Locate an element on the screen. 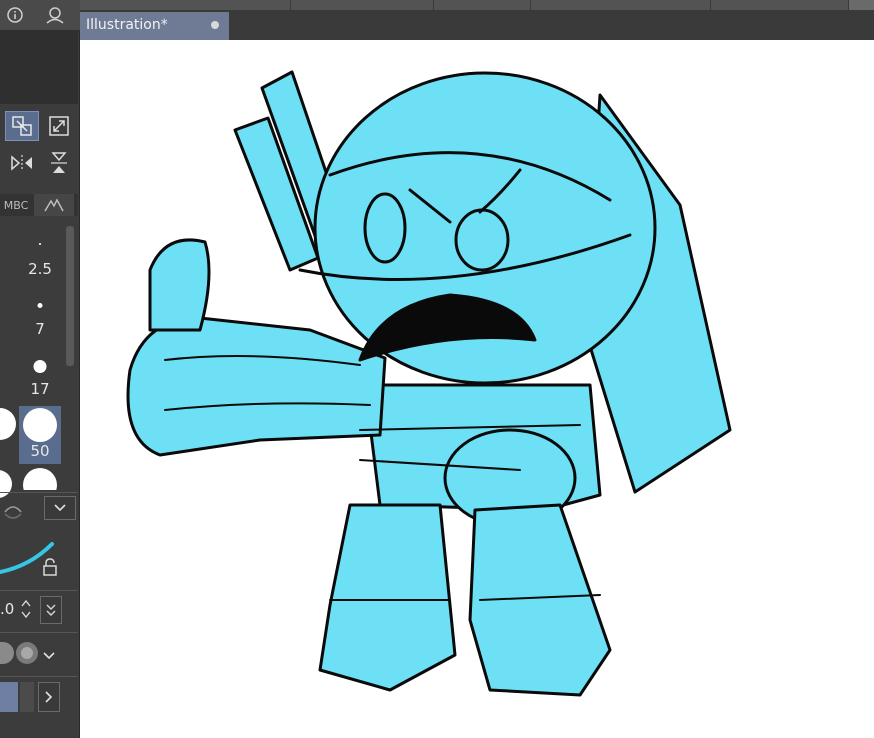  top-menu-strip is located at coordinates (437, 5).